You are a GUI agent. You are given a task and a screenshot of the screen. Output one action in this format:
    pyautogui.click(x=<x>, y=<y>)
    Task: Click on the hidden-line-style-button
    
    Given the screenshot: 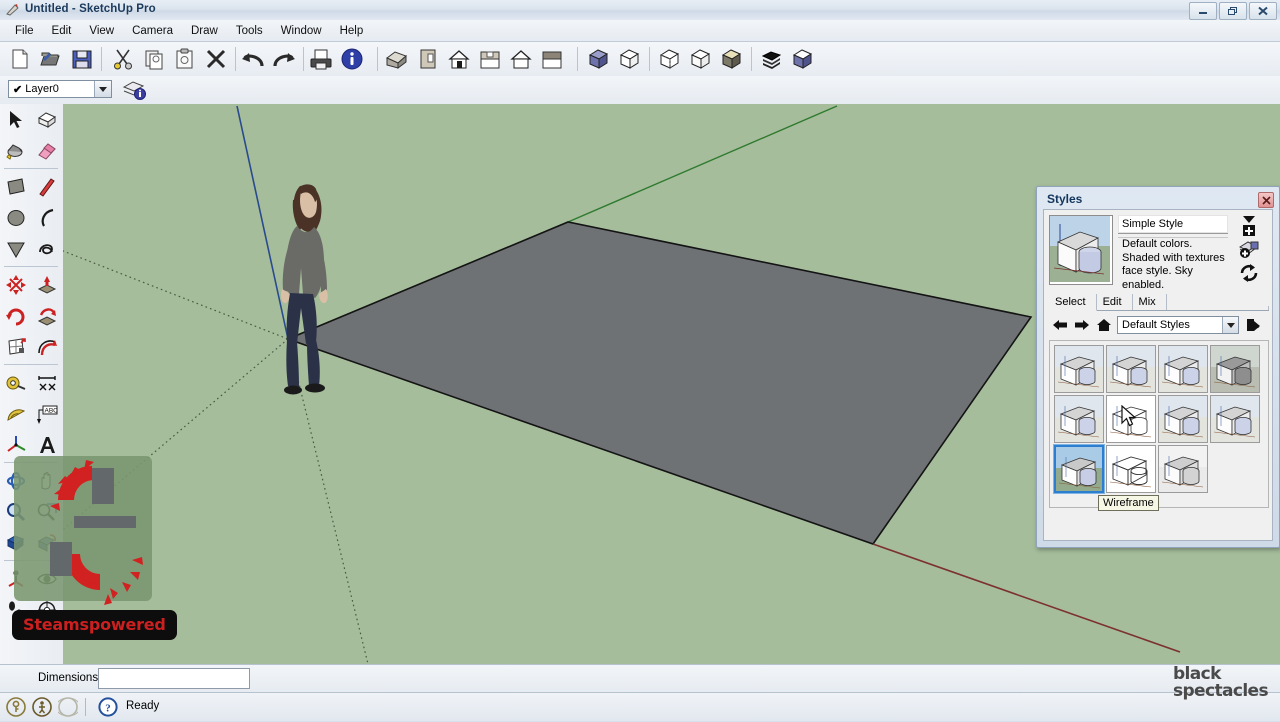 What is the action you would take?
    pyautogui.click(x=669, y=59)
    